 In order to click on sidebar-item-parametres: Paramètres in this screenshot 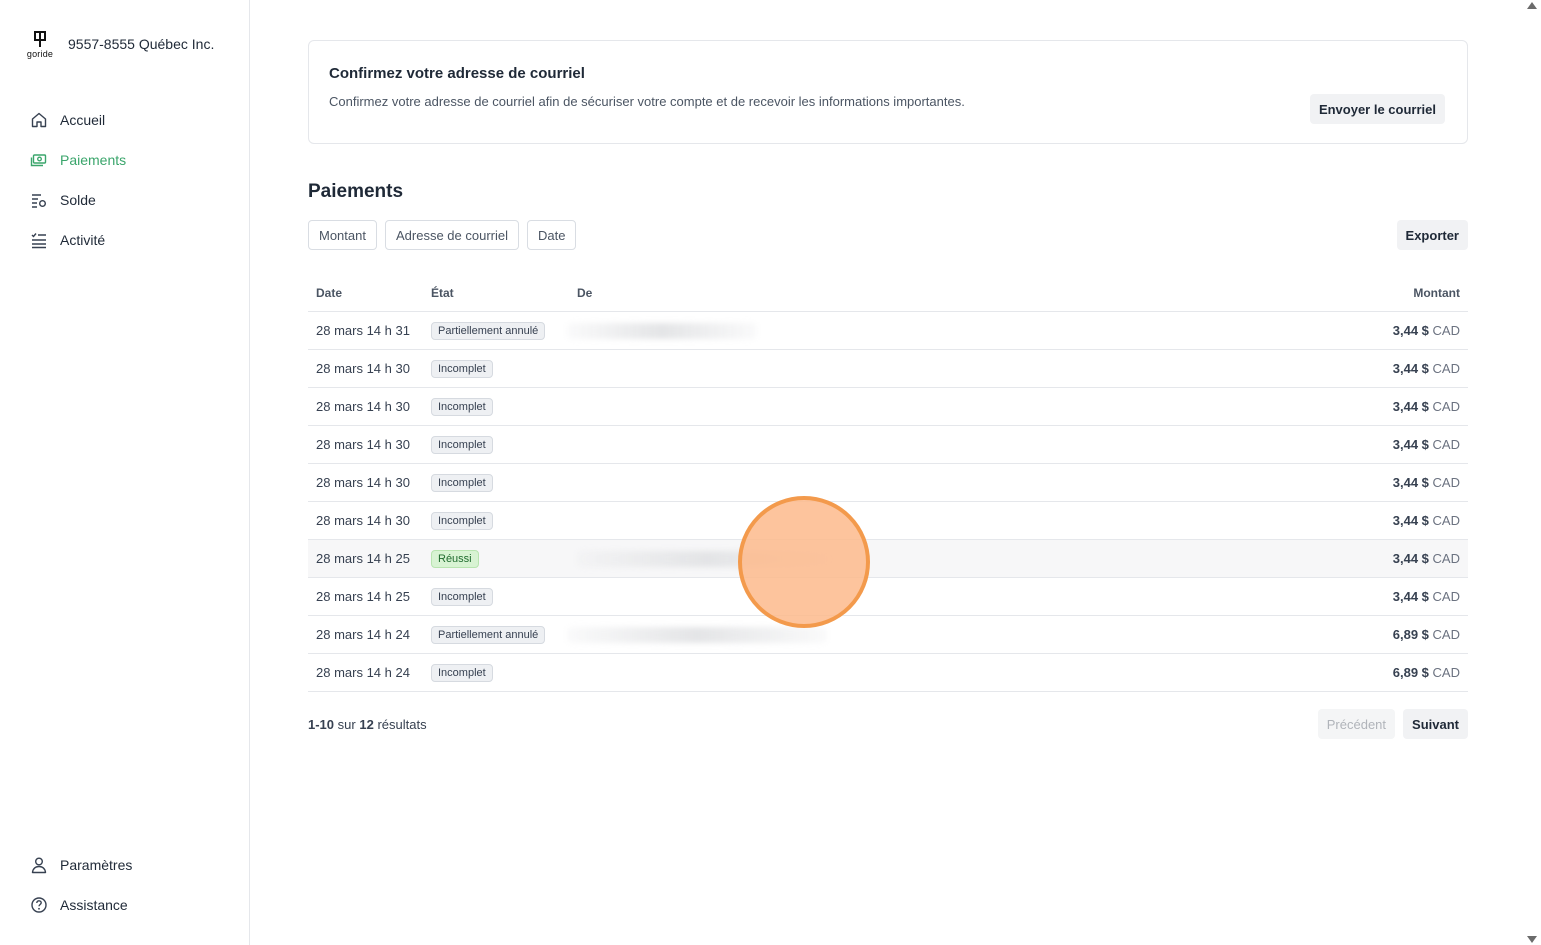, I will do `click(129, 865)`.